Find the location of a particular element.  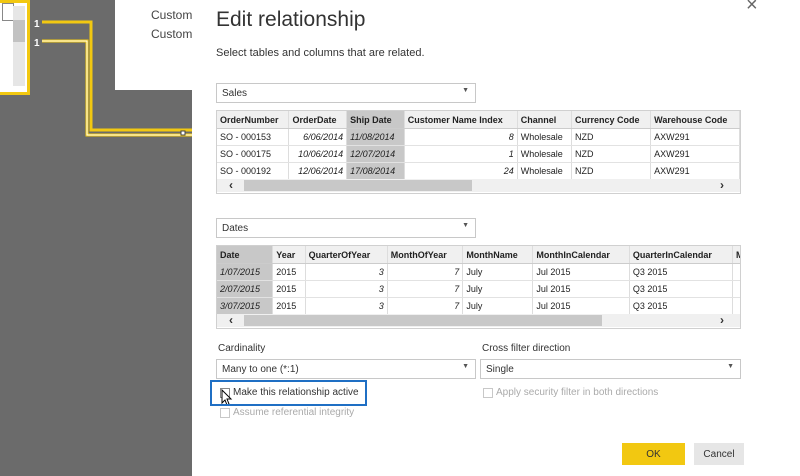

column-header: OrderDate is located at coordinates (318, 120).